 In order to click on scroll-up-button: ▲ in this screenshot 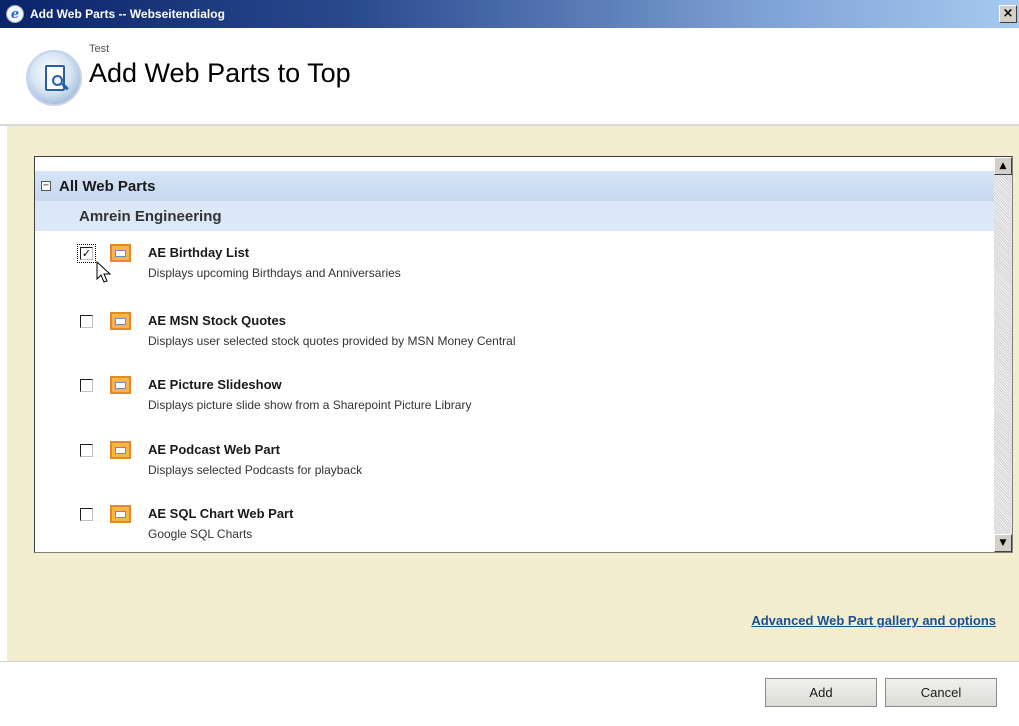, I will do `click(1003, 166)`.